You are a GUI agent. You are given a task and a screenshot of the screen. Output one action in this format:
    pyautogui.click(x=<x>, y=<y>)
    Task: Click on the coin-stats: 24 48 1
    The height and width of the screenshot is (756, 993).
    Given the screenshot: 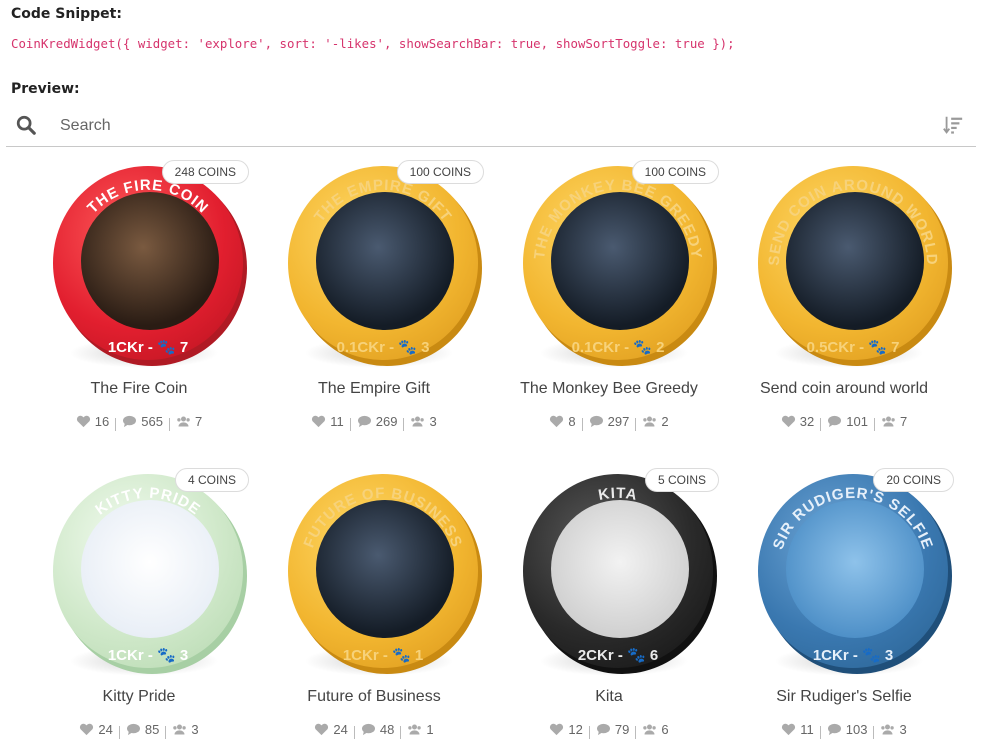 What is the action you would take?
    pyautogui.click(x=374, y=731)
    